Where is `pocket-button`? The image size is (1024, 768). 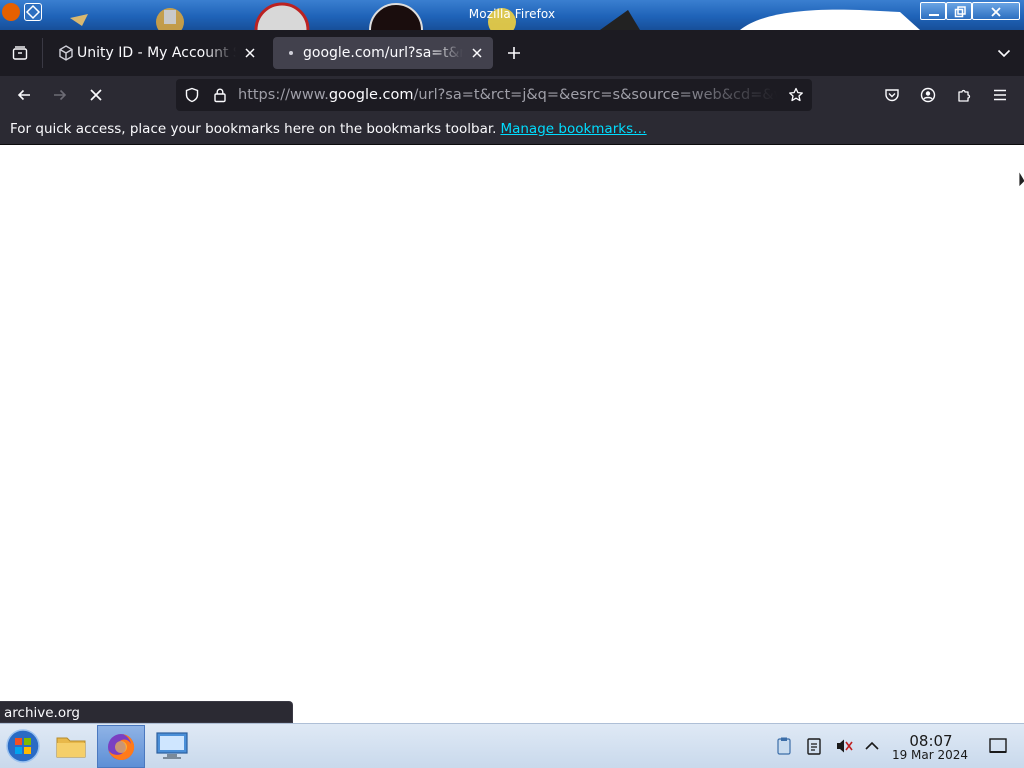
pocket-button is located at coordinates (892, 95).